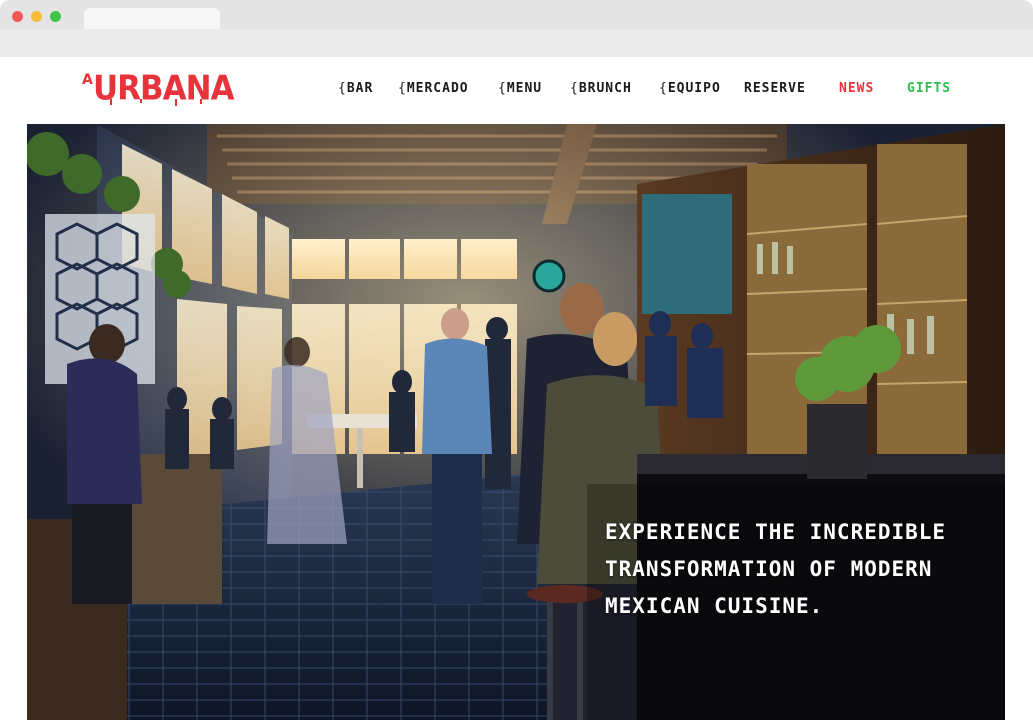  Describe the element at coordinates (55, 16) in the screenshot. I see `maximize-window-icon` at that location.